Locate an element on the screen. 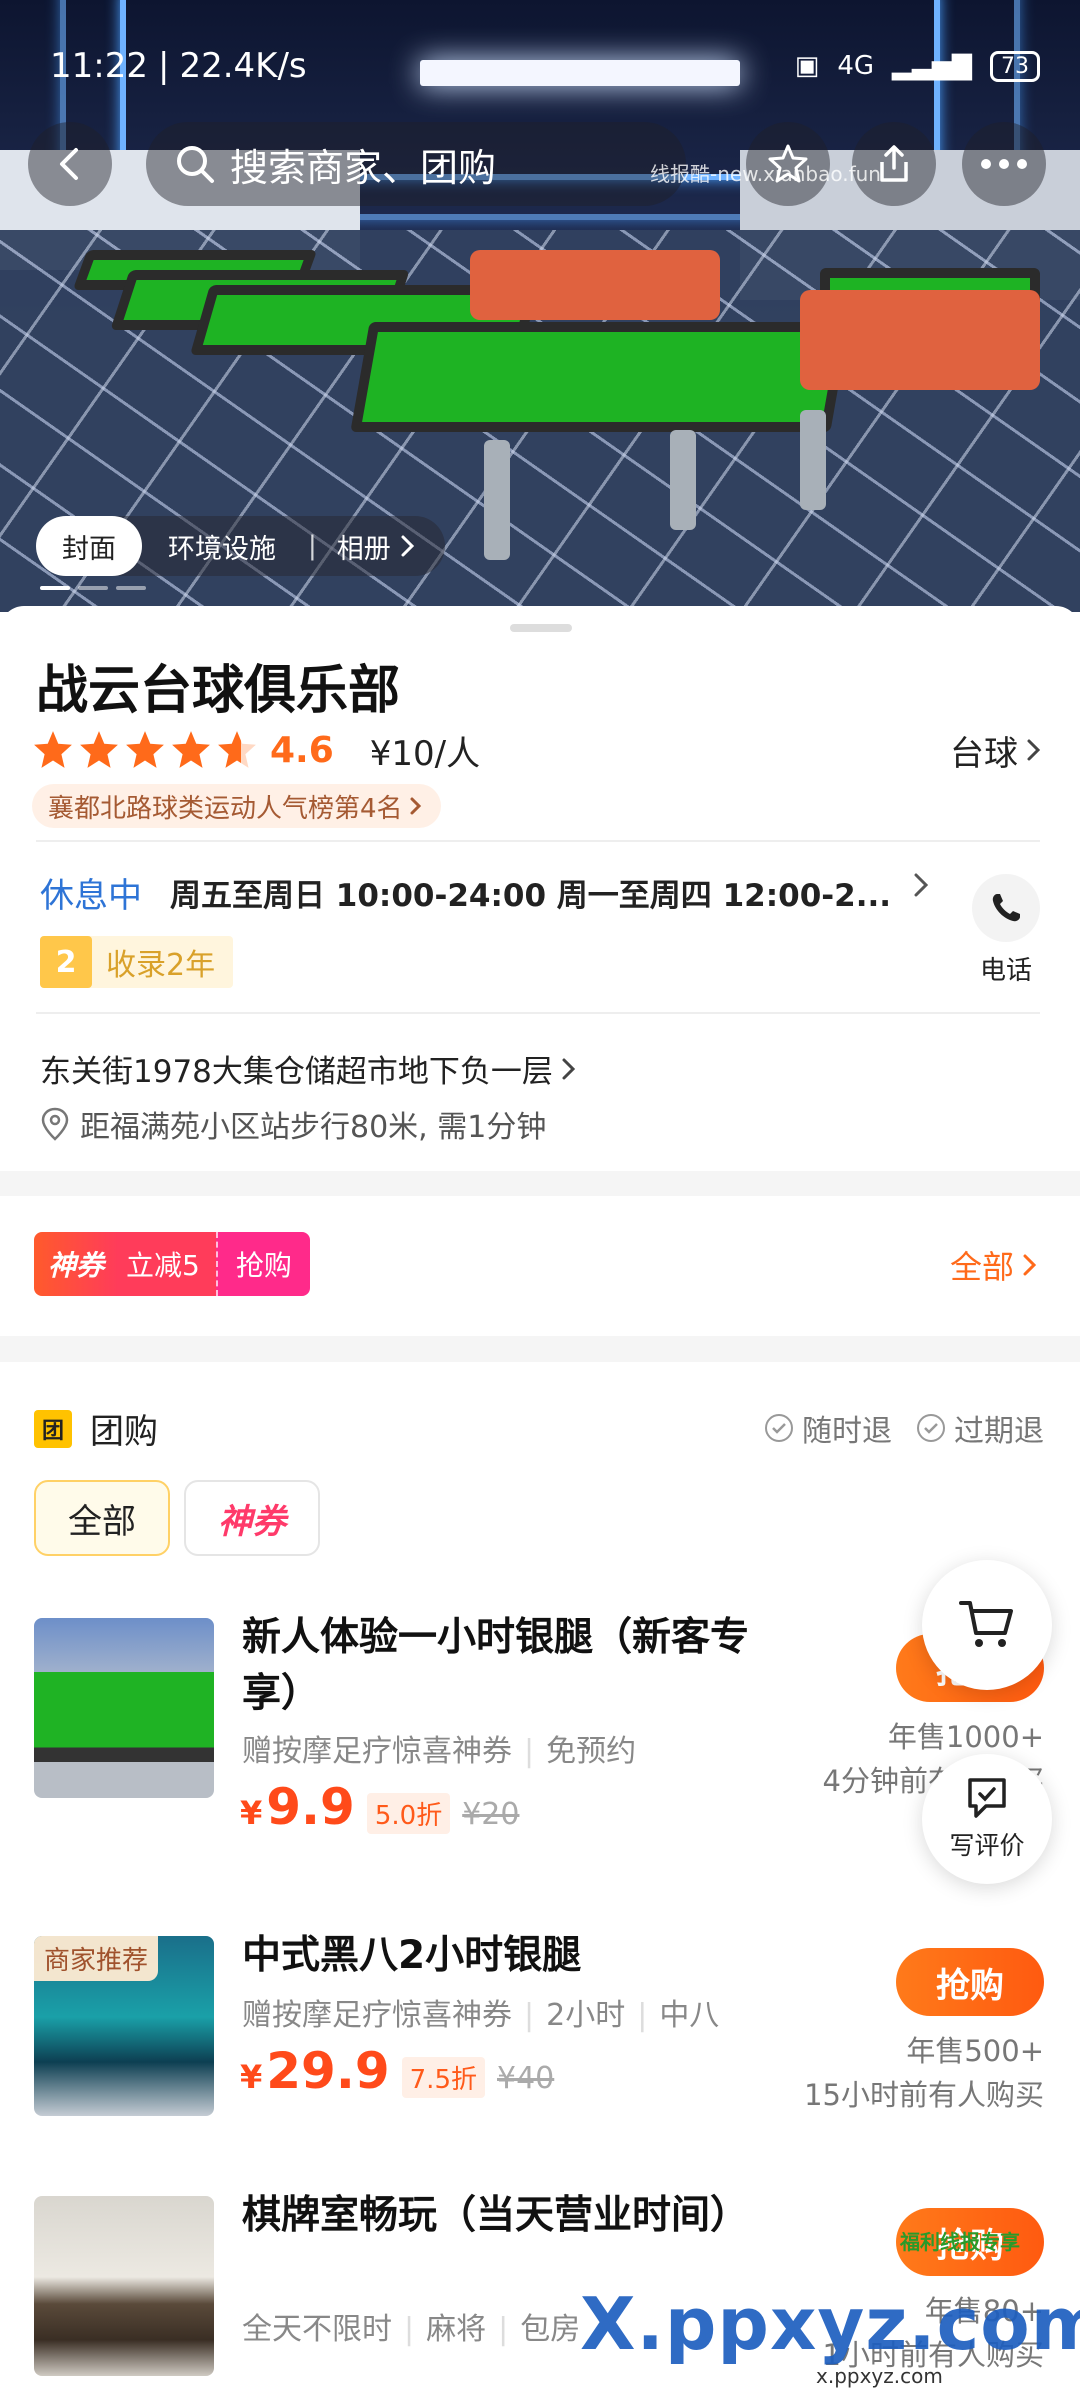 Image resolution: width=1080 pixels, height=2400 pixels. phone-label: 电话 is located at coordinates (1005, 971).